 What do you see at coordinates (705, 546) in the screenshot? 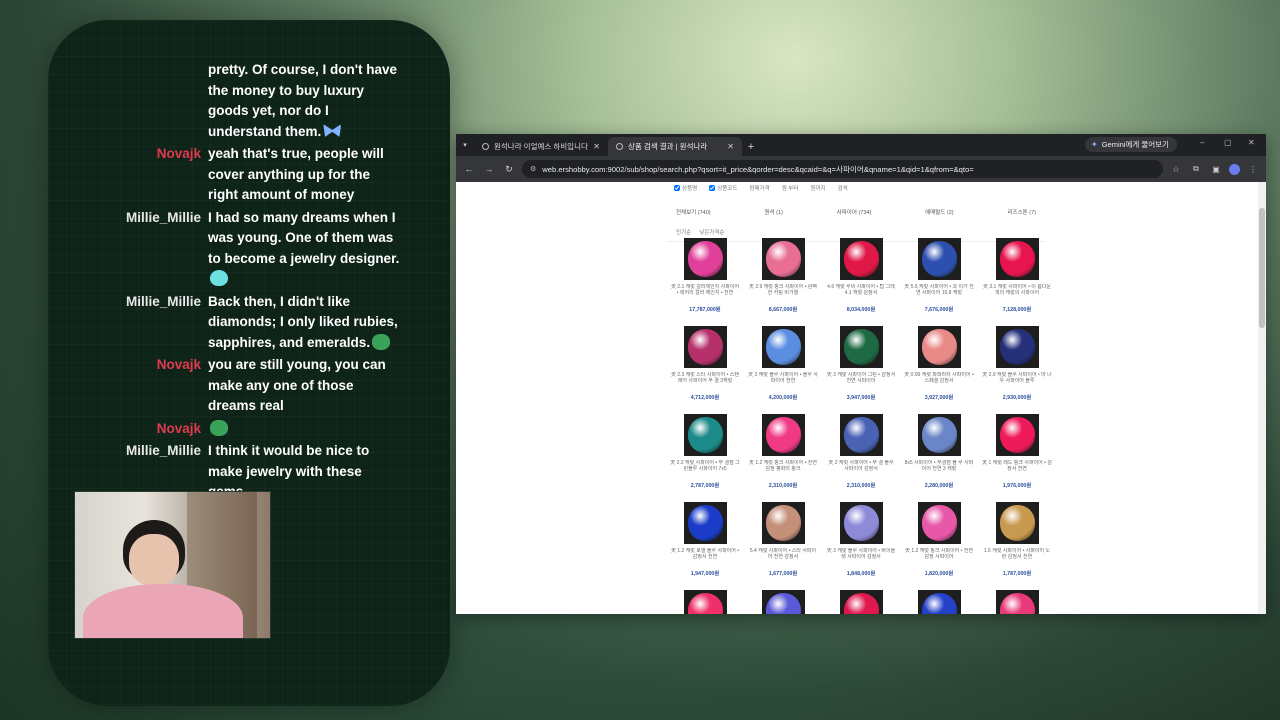
I see `product-card: 天 1.2 캐럿 로열 블루 사파이어 • 감정서 천연 1,947,000원` at bounding box center [705, 546].